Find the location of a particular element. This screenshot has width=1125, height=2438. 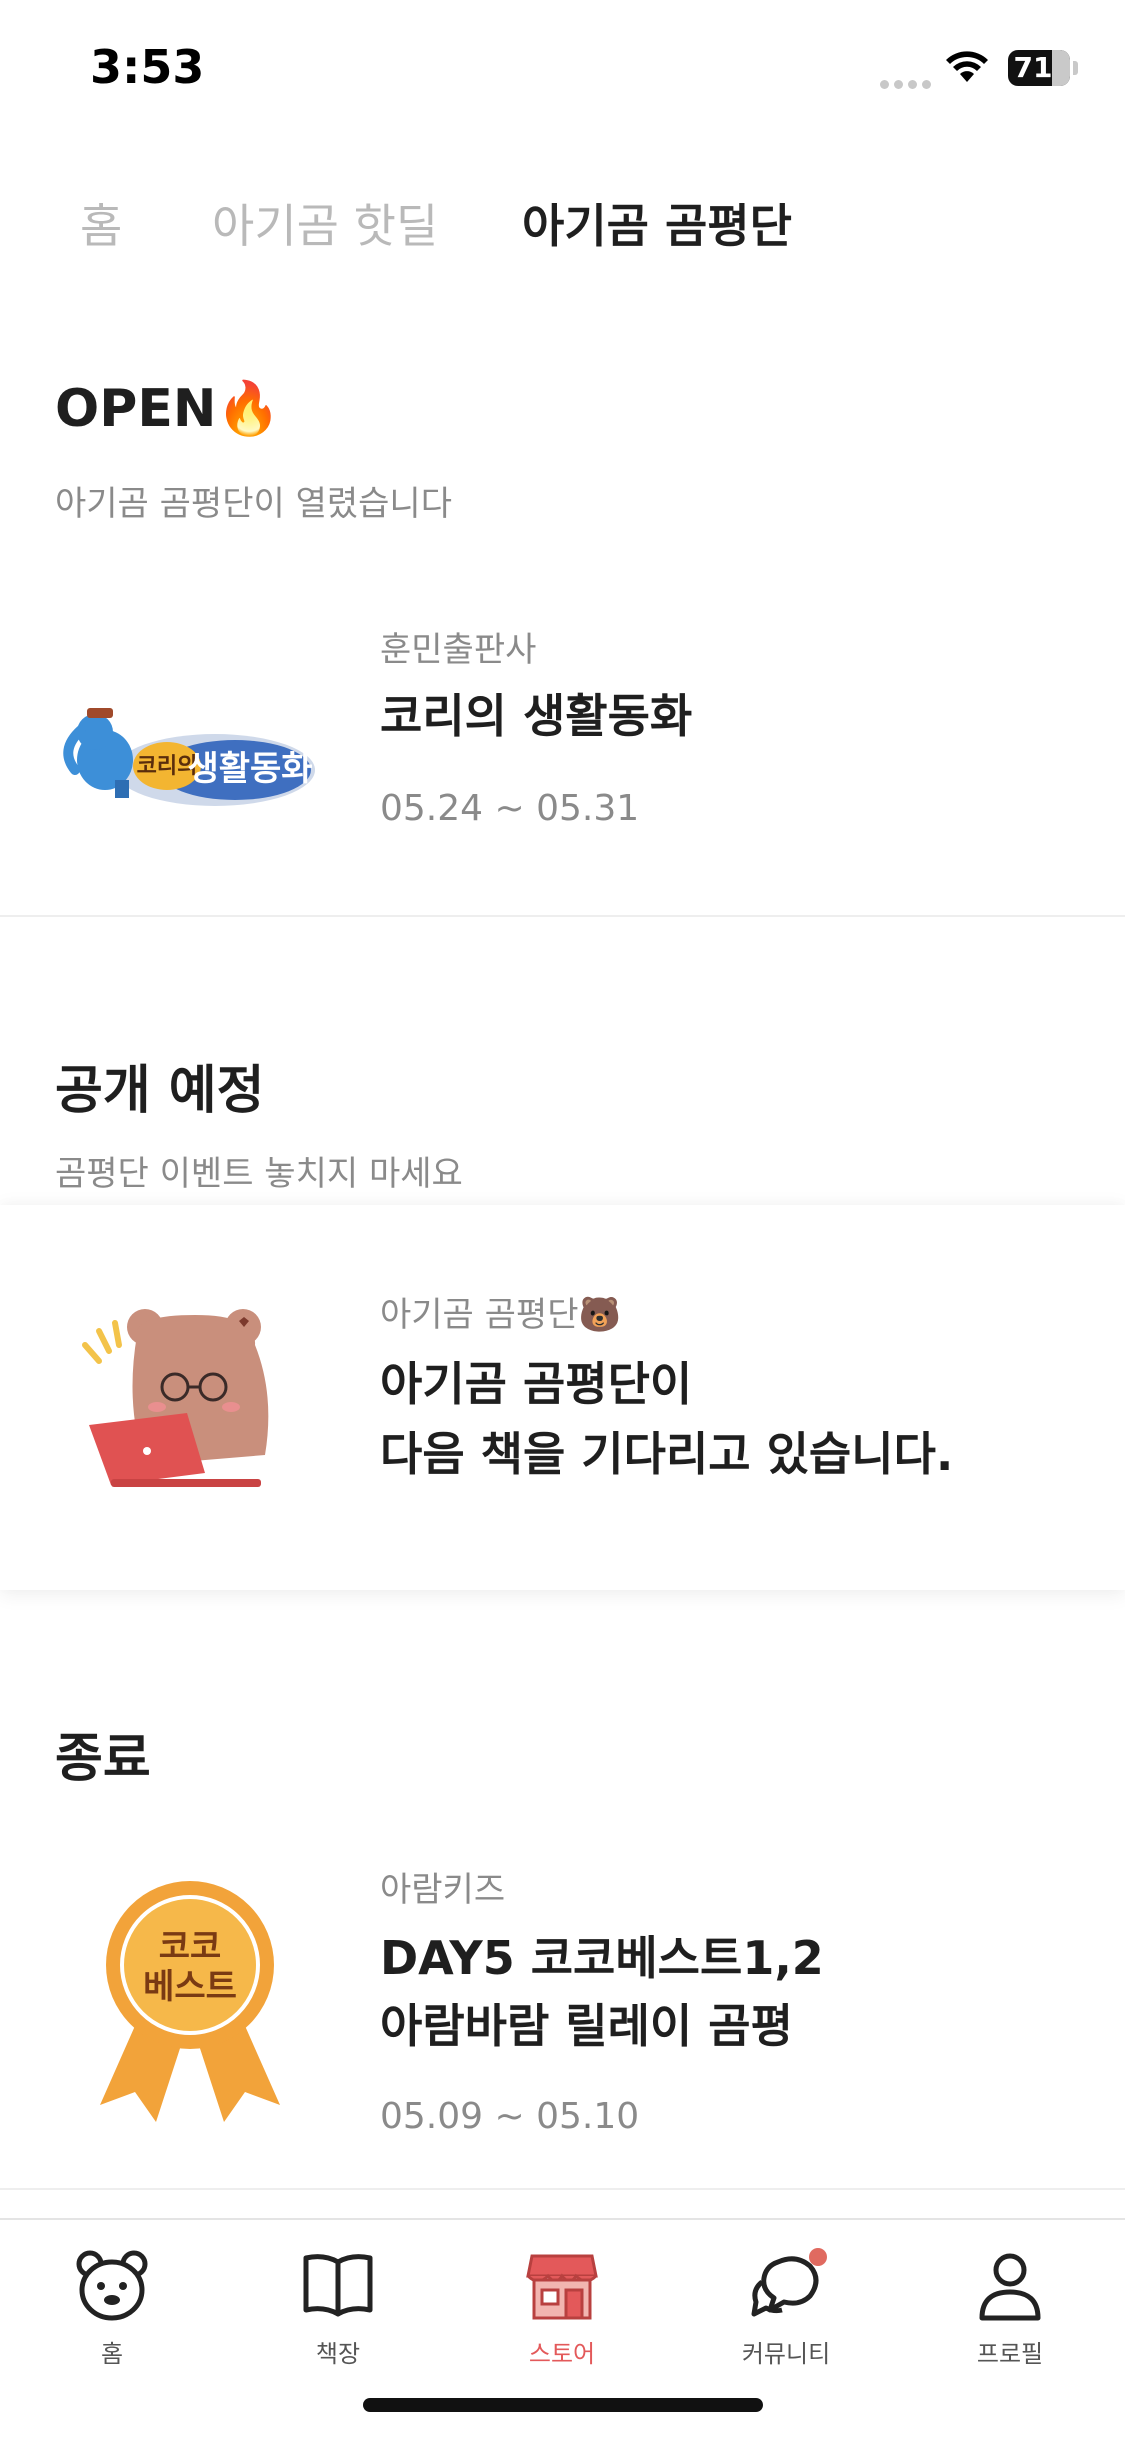

status-bar: 3:53 71 is located at coordinates (562, 70).